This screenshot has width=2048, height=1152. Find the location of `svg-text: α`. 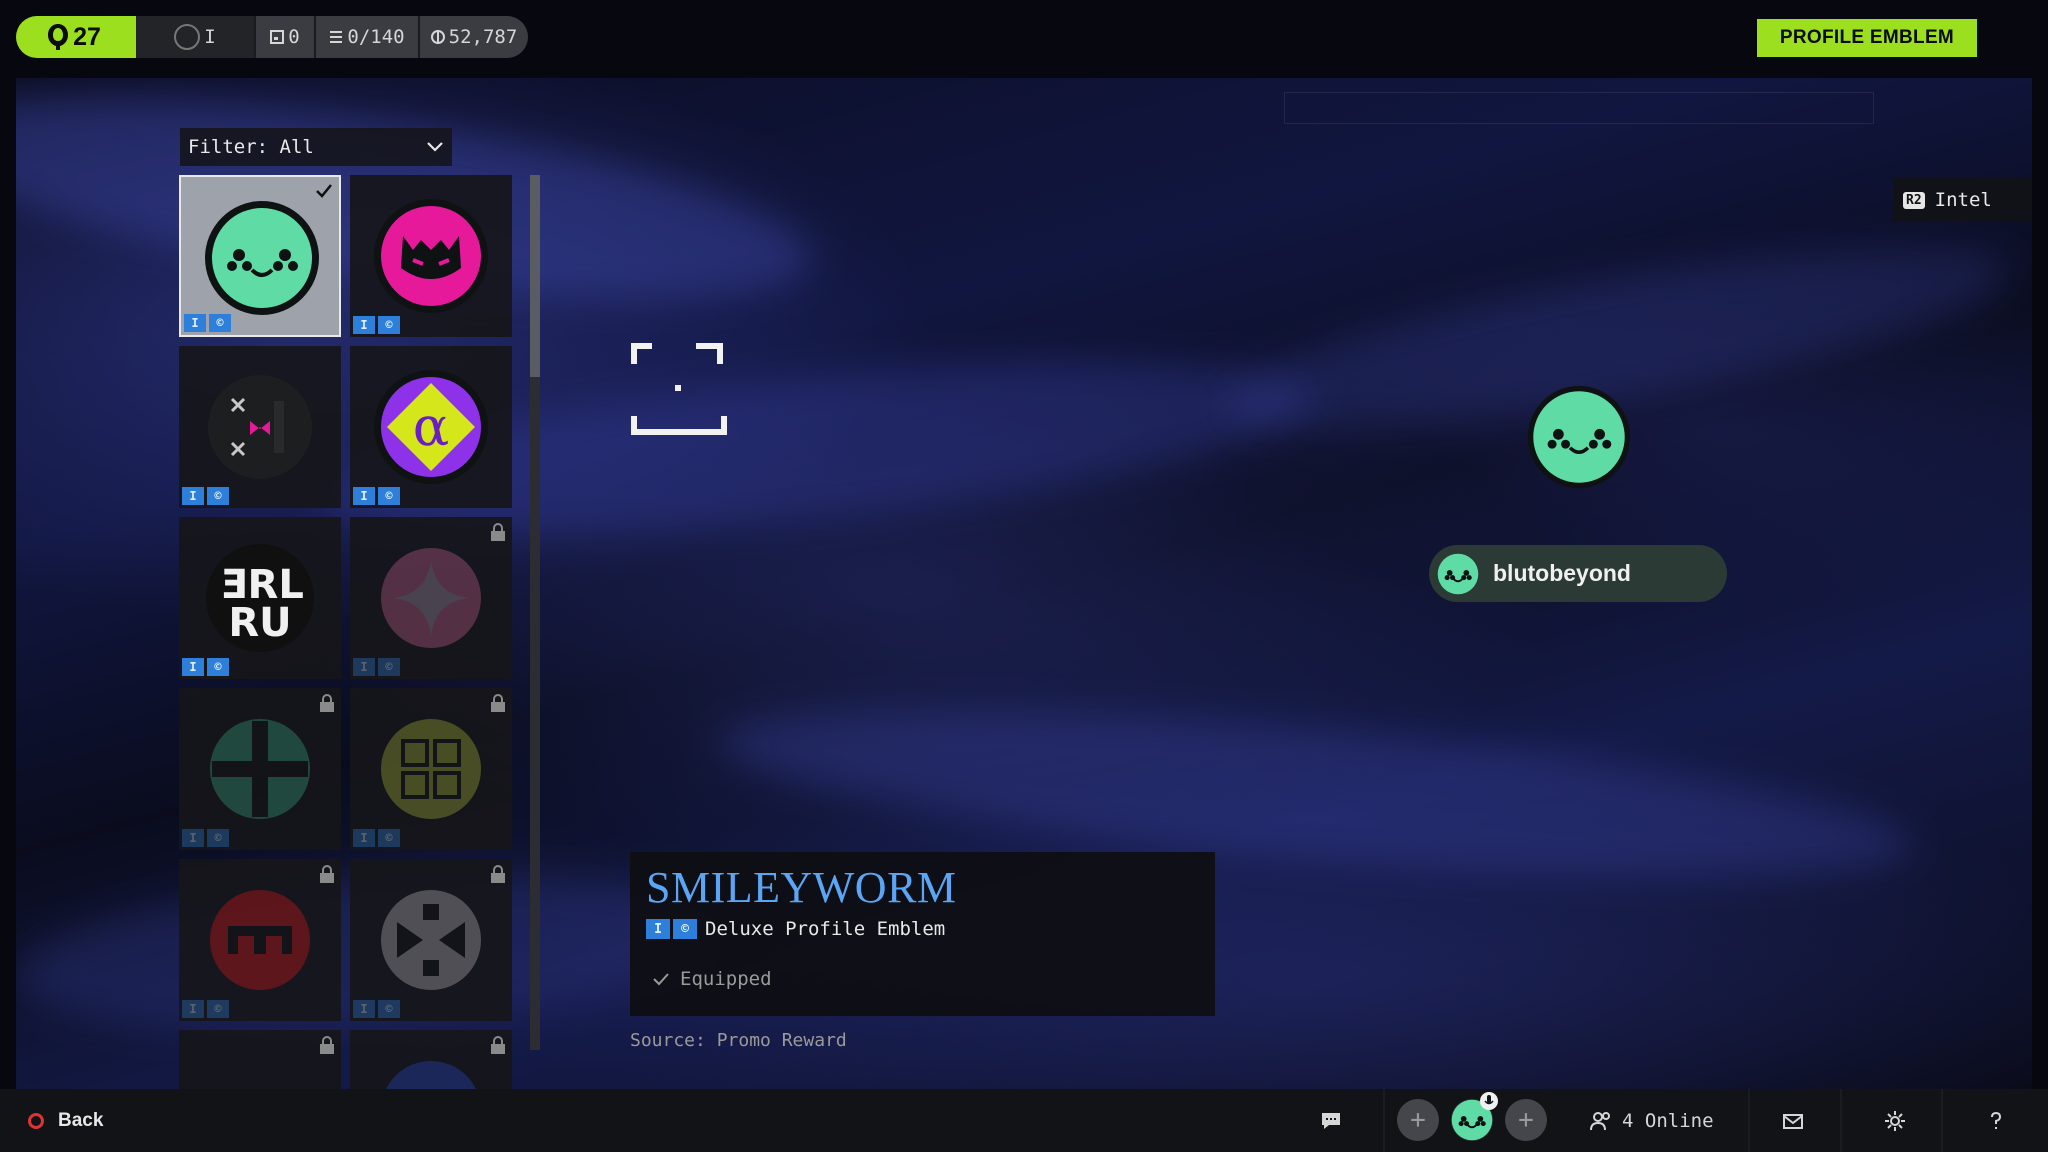

svg-text: α is located at coordinates (431, 426).